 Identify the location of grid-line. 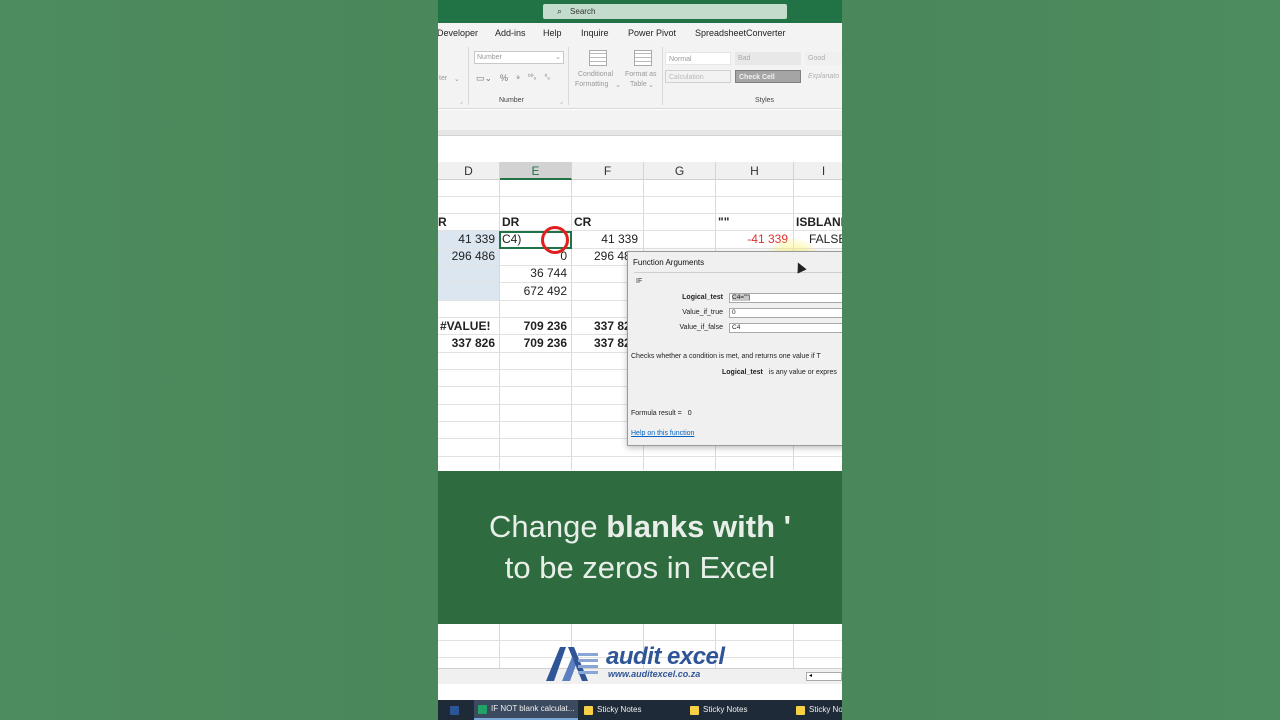
(640, 640).